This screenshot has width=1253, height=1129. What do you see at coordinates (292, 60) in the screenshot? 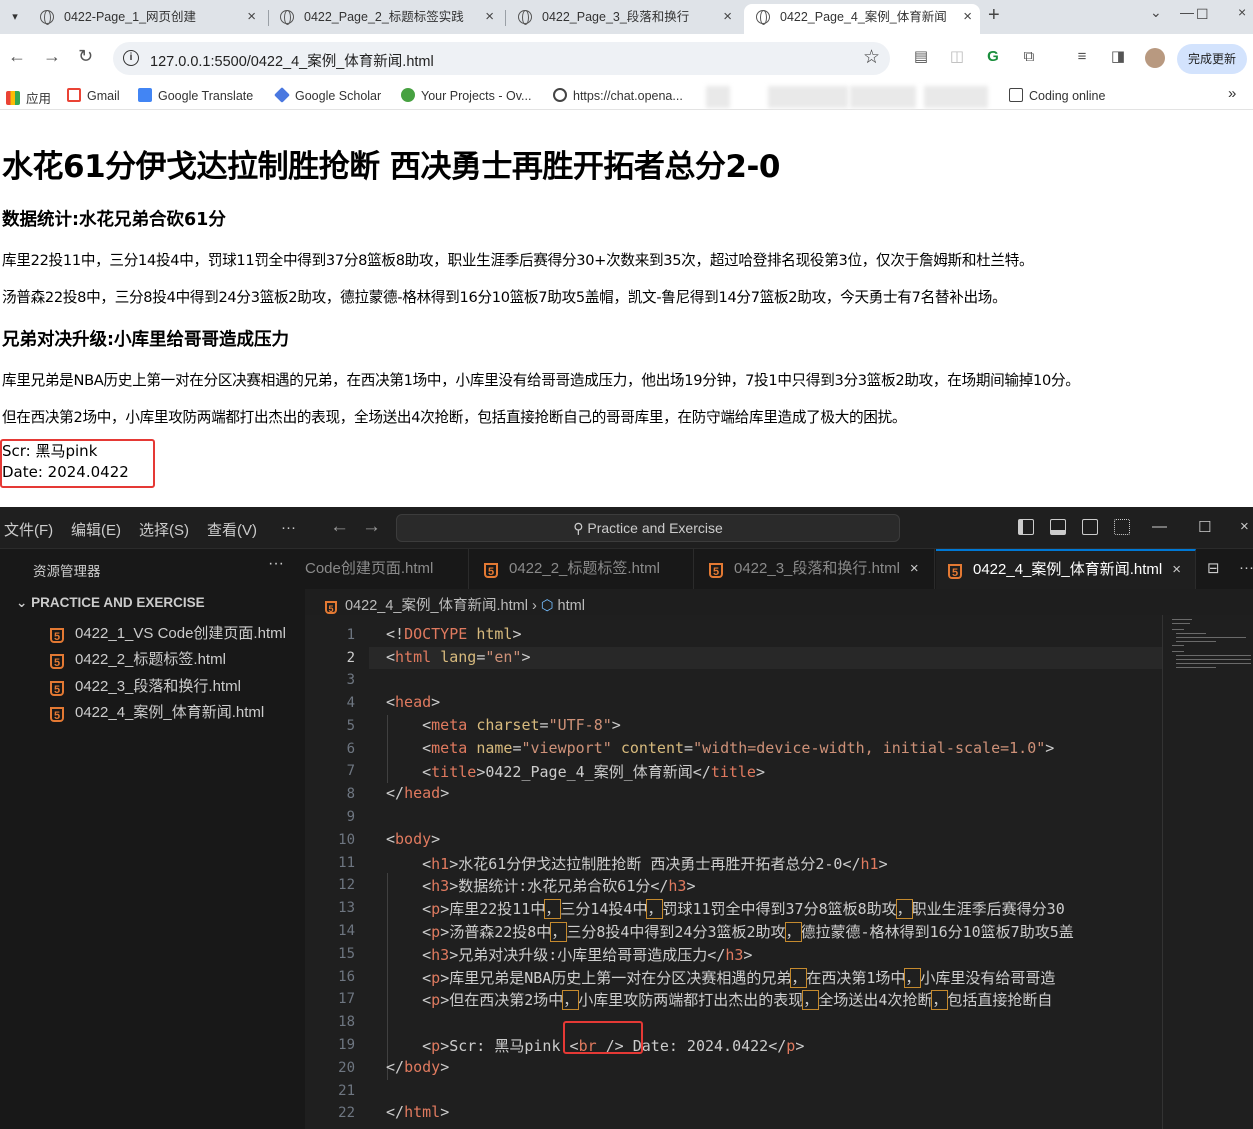
I see `url-text: 127.0.0.1:5500/0422_4_案例_体育新闻.html` at bounding box center [292, 60].